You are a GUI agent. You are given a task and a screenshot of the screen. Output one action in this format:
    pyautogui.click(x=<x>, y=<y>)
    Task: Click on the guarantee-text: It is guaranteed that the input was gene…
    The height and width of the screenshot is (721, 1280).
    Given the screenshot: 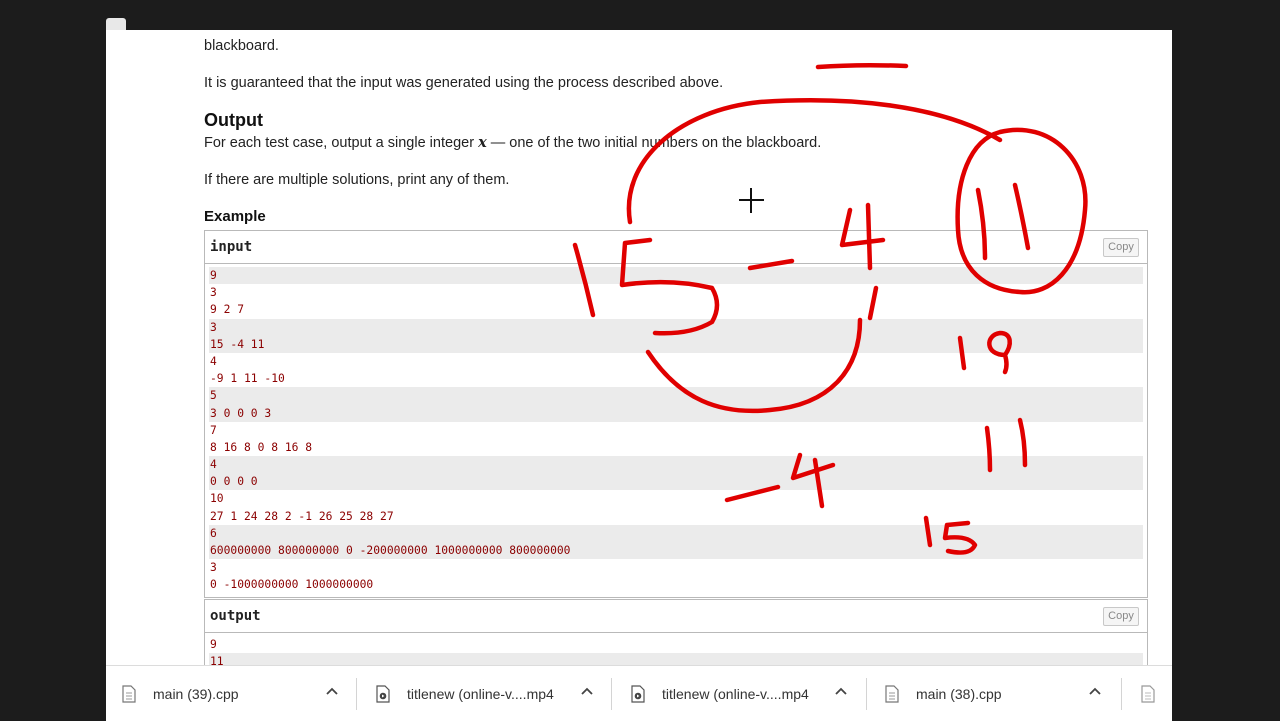 What is the action you would take?
    pyautogui.click(x=464, y=83)
    